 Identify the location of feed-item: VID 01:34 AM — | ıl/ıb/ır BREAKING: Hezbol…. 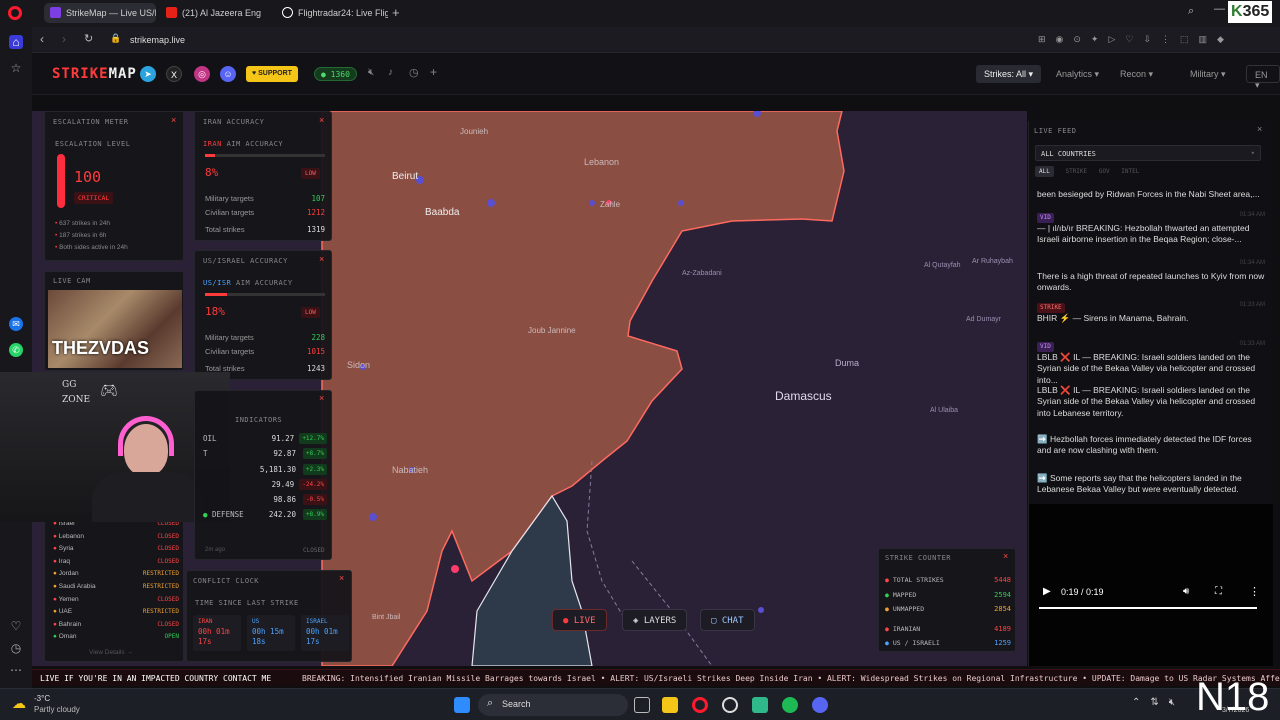
(1151, 228).